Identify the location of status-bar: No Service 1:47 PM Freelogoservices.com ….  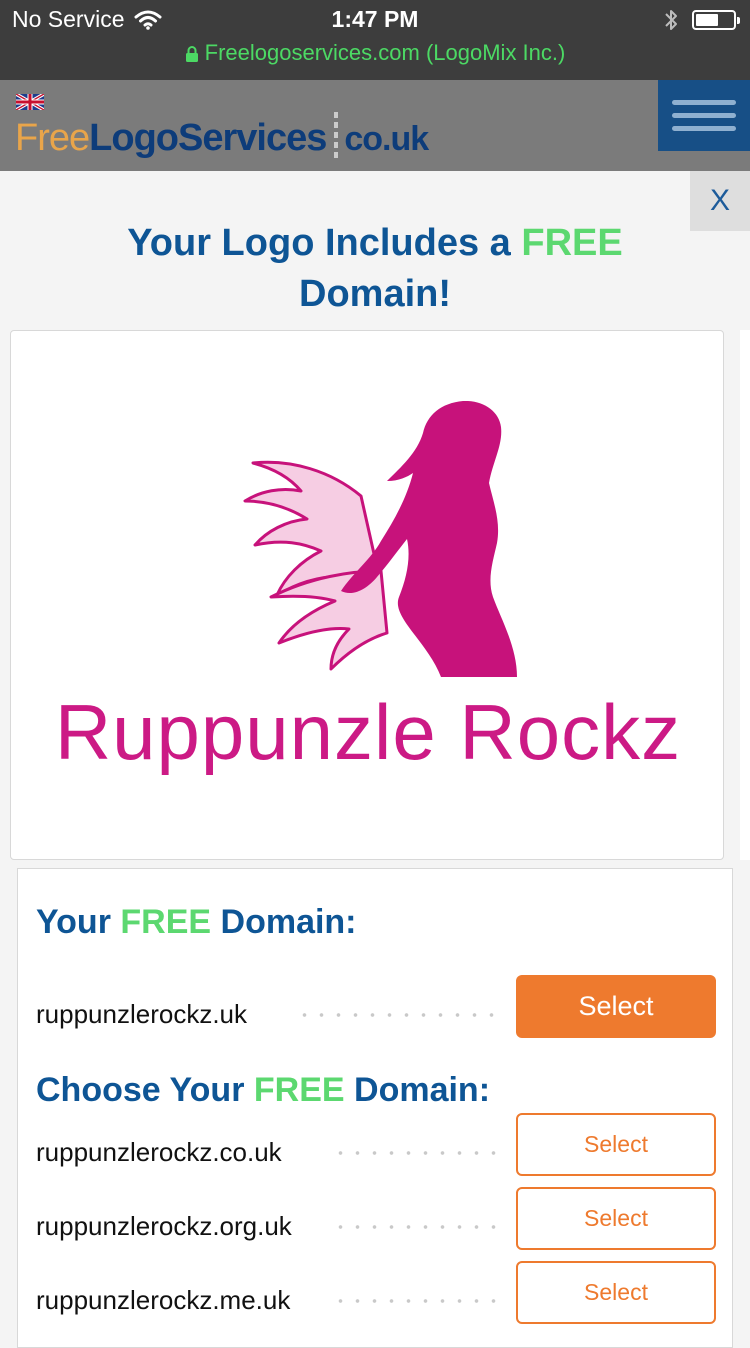
(375, 40).